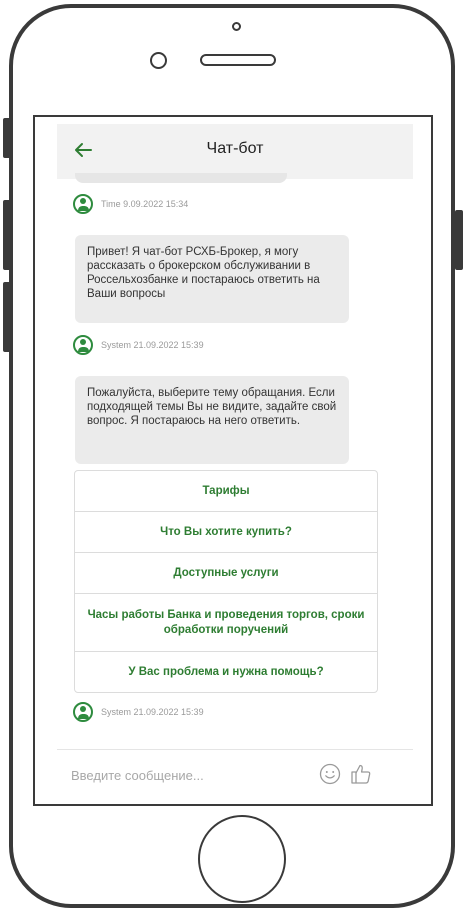 The width and height of the screenshot is (466, 912). Describe the element at coordinates (226, 532) in the screenshot. I see `quick-reply-buy: Что Вы хотите купить?` at that location.